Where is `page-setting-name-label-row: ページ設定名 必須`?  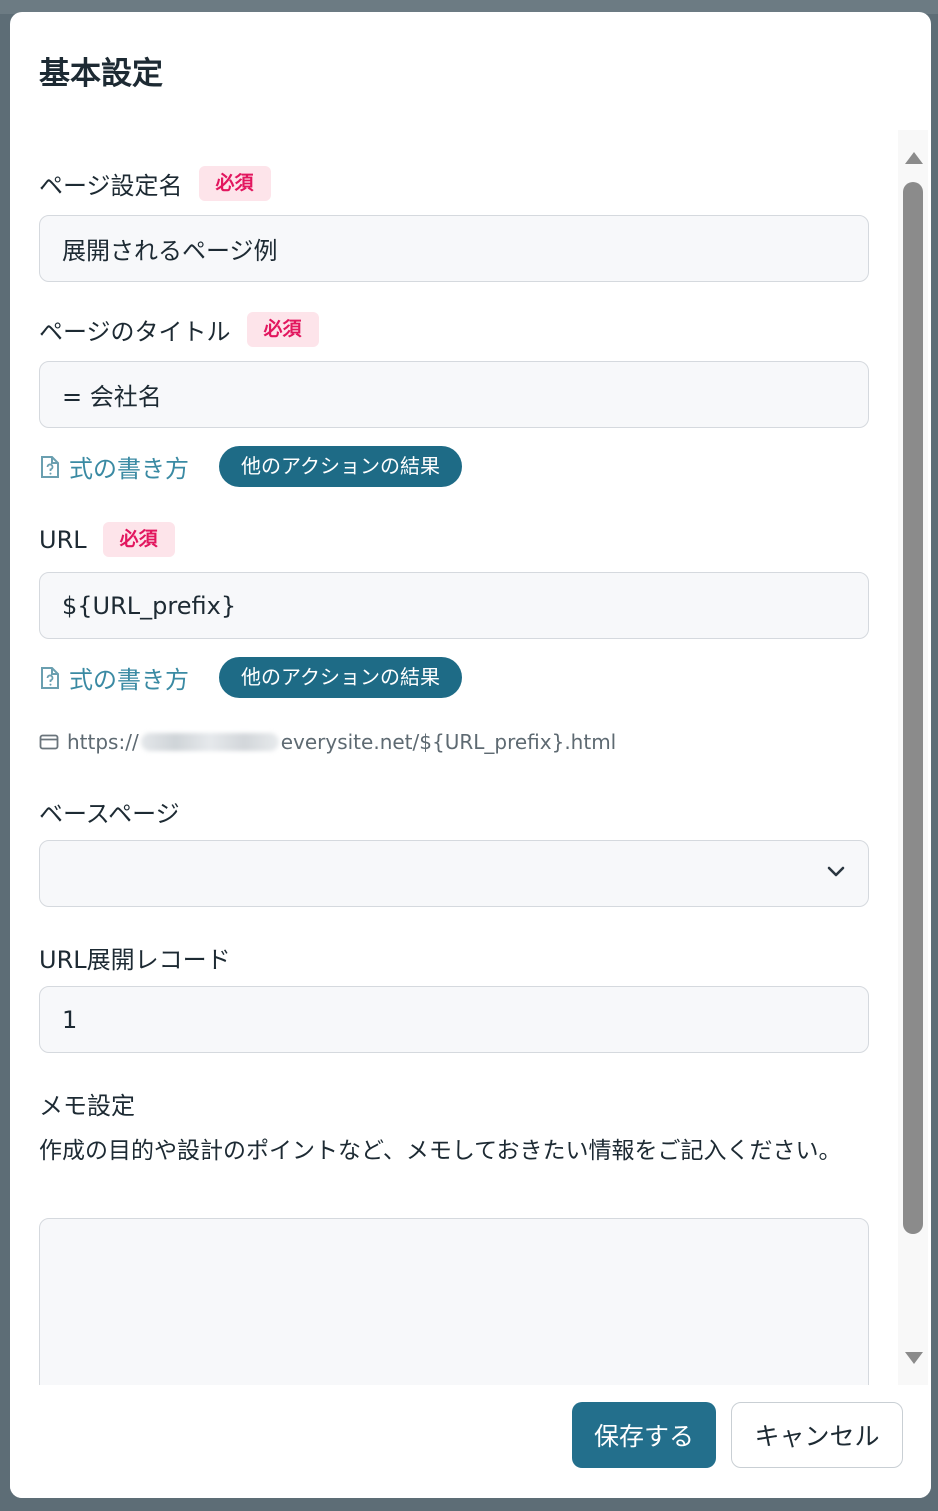
page-setting-name-label-row: ページ設定名 必須 is located at coordinates (155, 183).